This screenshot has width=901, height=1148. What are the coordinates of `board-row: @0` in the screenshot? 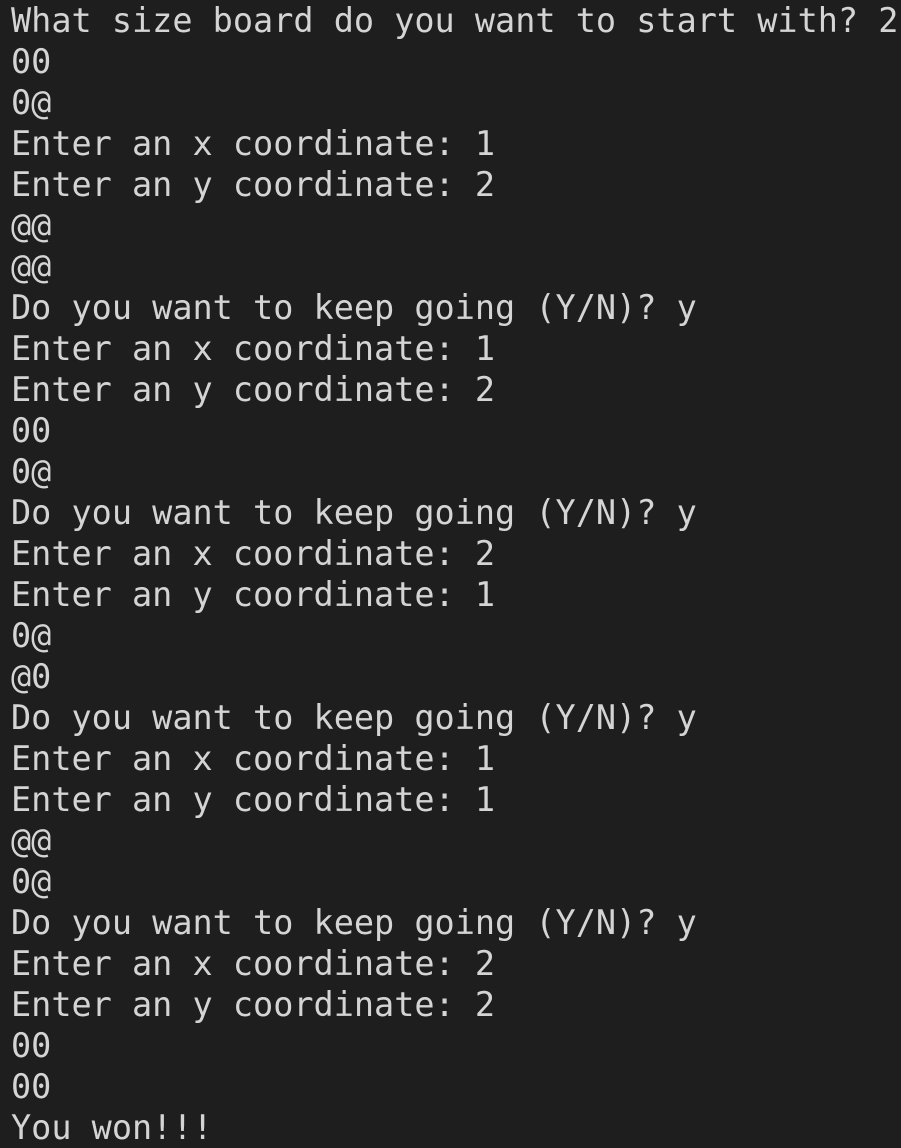 It's located at (31, 676).